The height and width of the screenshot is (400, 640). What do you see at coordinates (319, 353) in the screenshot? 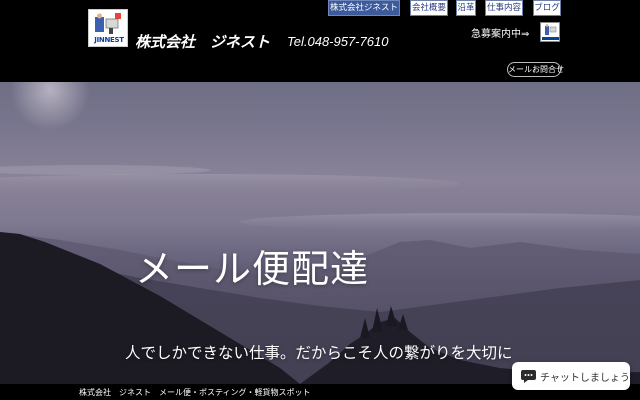
I see `hero-subtitle: 人でしかできない仕事。だからこそ人の繋がりを大切に` at bounding box center [319, 353].